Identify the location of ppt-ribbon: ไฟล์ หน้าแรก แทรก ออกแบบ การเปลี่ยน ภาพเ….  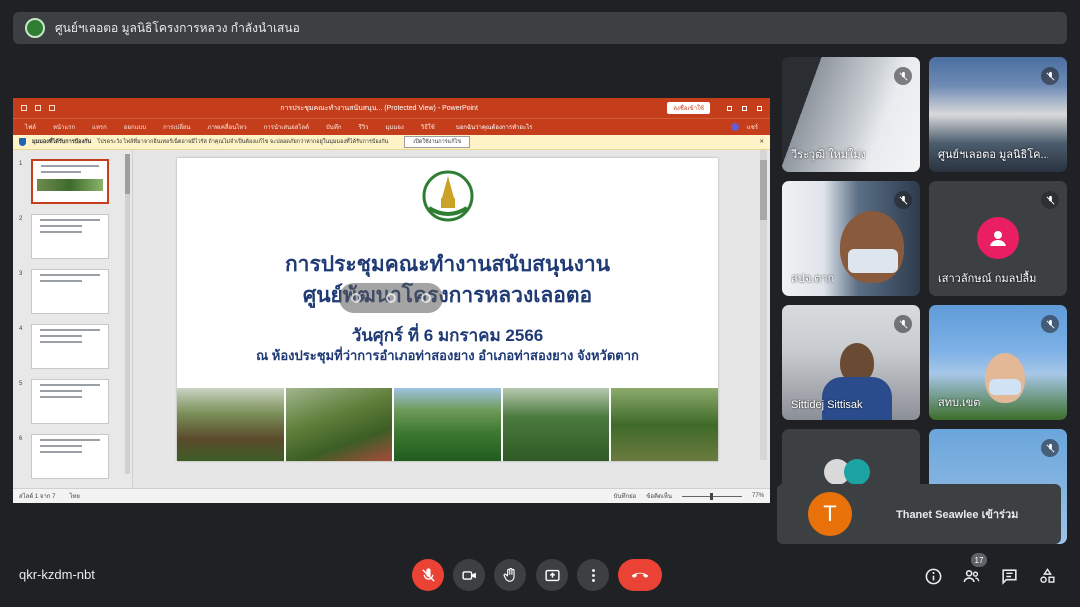
(391, 126).